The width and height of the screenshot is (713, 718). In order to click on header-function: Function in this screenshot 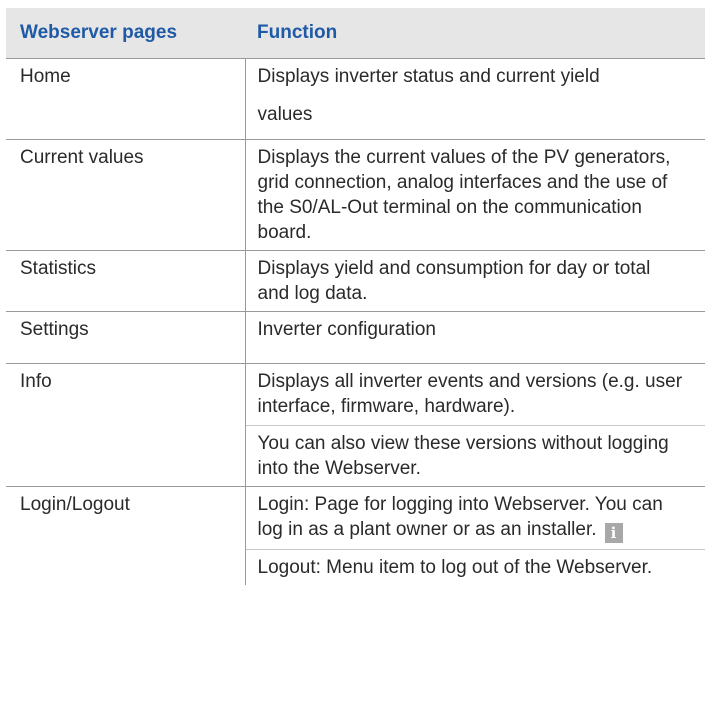, I will do `click(475, 33)`.